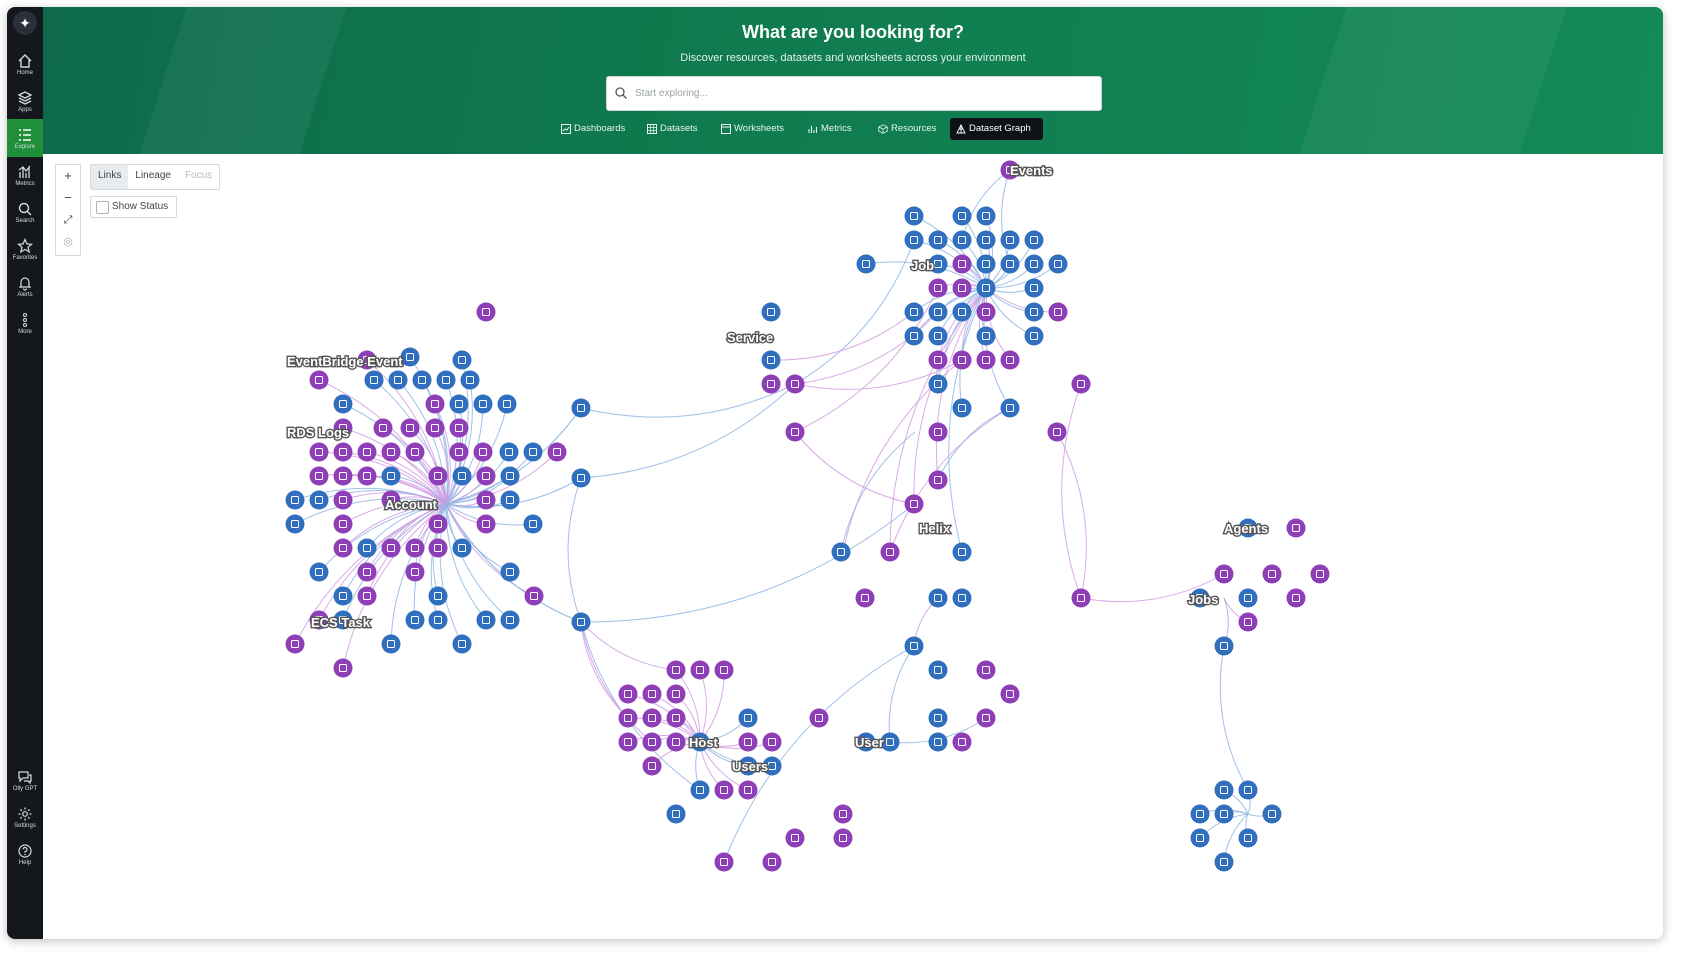 The height and width of the screenshot is (954, 1690). What do you see at coordinates (68, 198) in the screenshot?
I see `zoom-out-button: −` at bounding box center [68, 198].